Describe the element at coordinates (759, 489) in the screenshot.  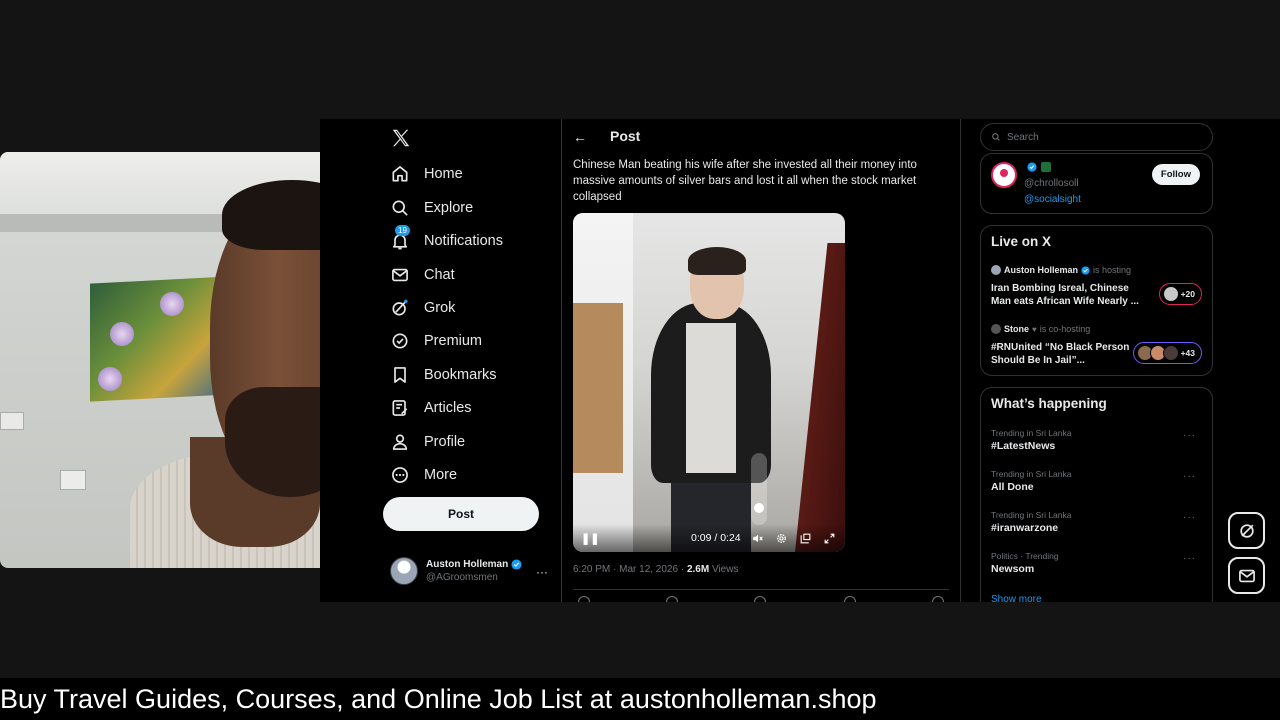
I see `volume-slider` at that location.